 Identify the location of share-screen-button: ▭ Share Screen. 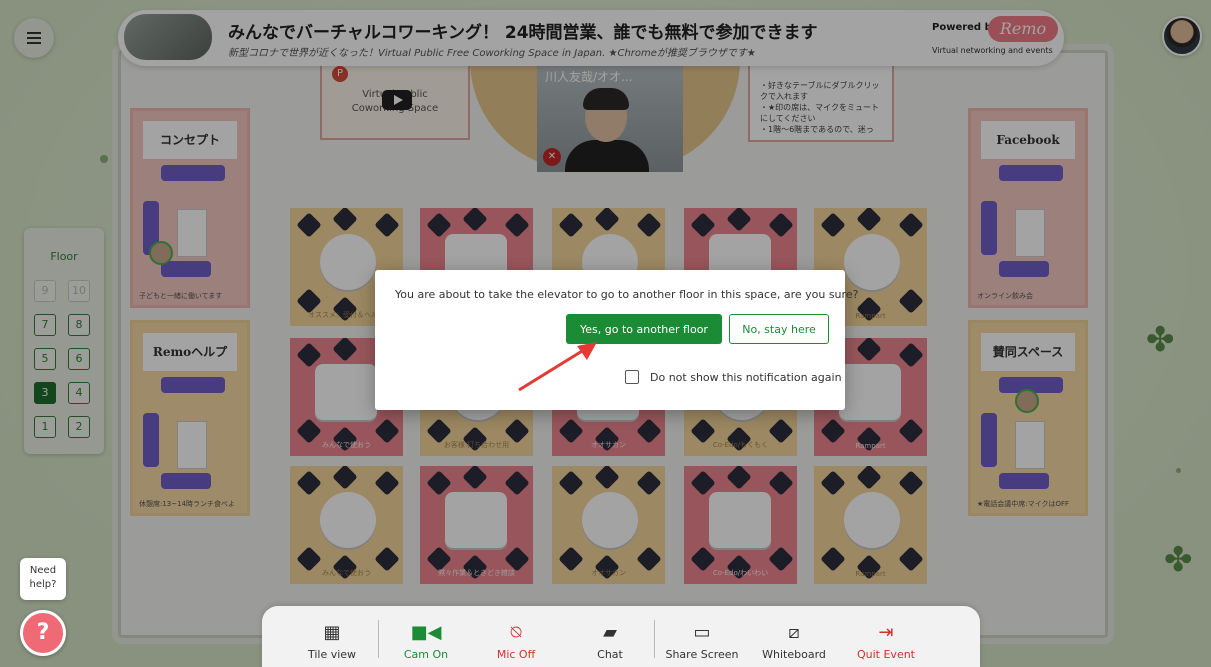
(702, 641).